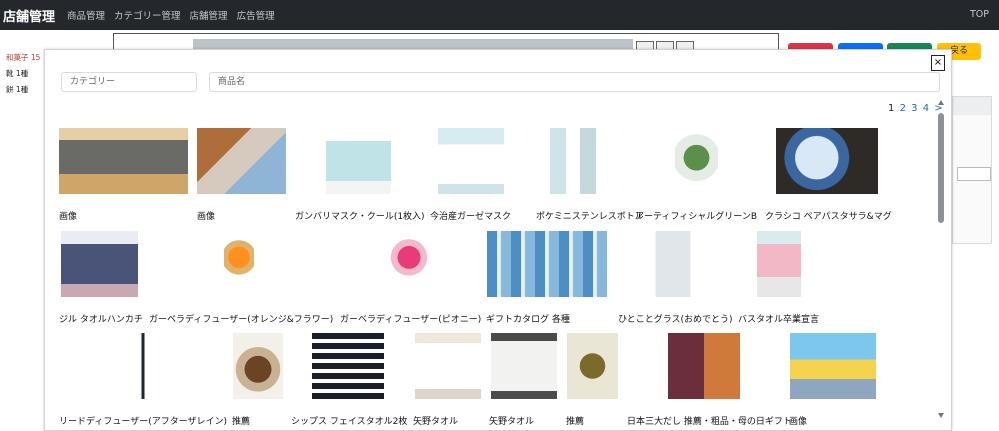 The image size is (999, 431). I want to click on page-2-link: 2, so click(903, 108).